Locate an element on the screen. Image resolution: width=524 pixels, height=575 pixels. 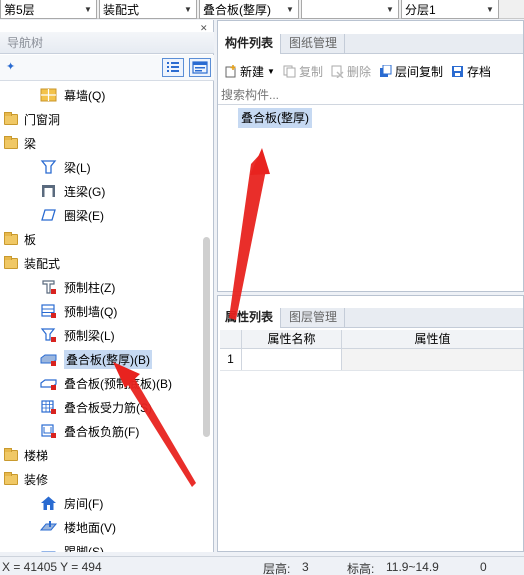
tree-item-label: 圈梁(E) is located at coordinates (84, 215).